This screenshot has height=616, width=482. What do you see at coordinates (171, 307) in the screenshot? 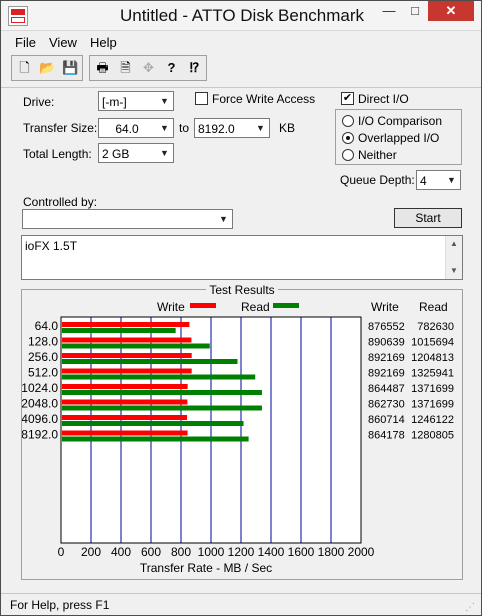
I see `legend-write-label: Write` at bounding box center [171, 307].